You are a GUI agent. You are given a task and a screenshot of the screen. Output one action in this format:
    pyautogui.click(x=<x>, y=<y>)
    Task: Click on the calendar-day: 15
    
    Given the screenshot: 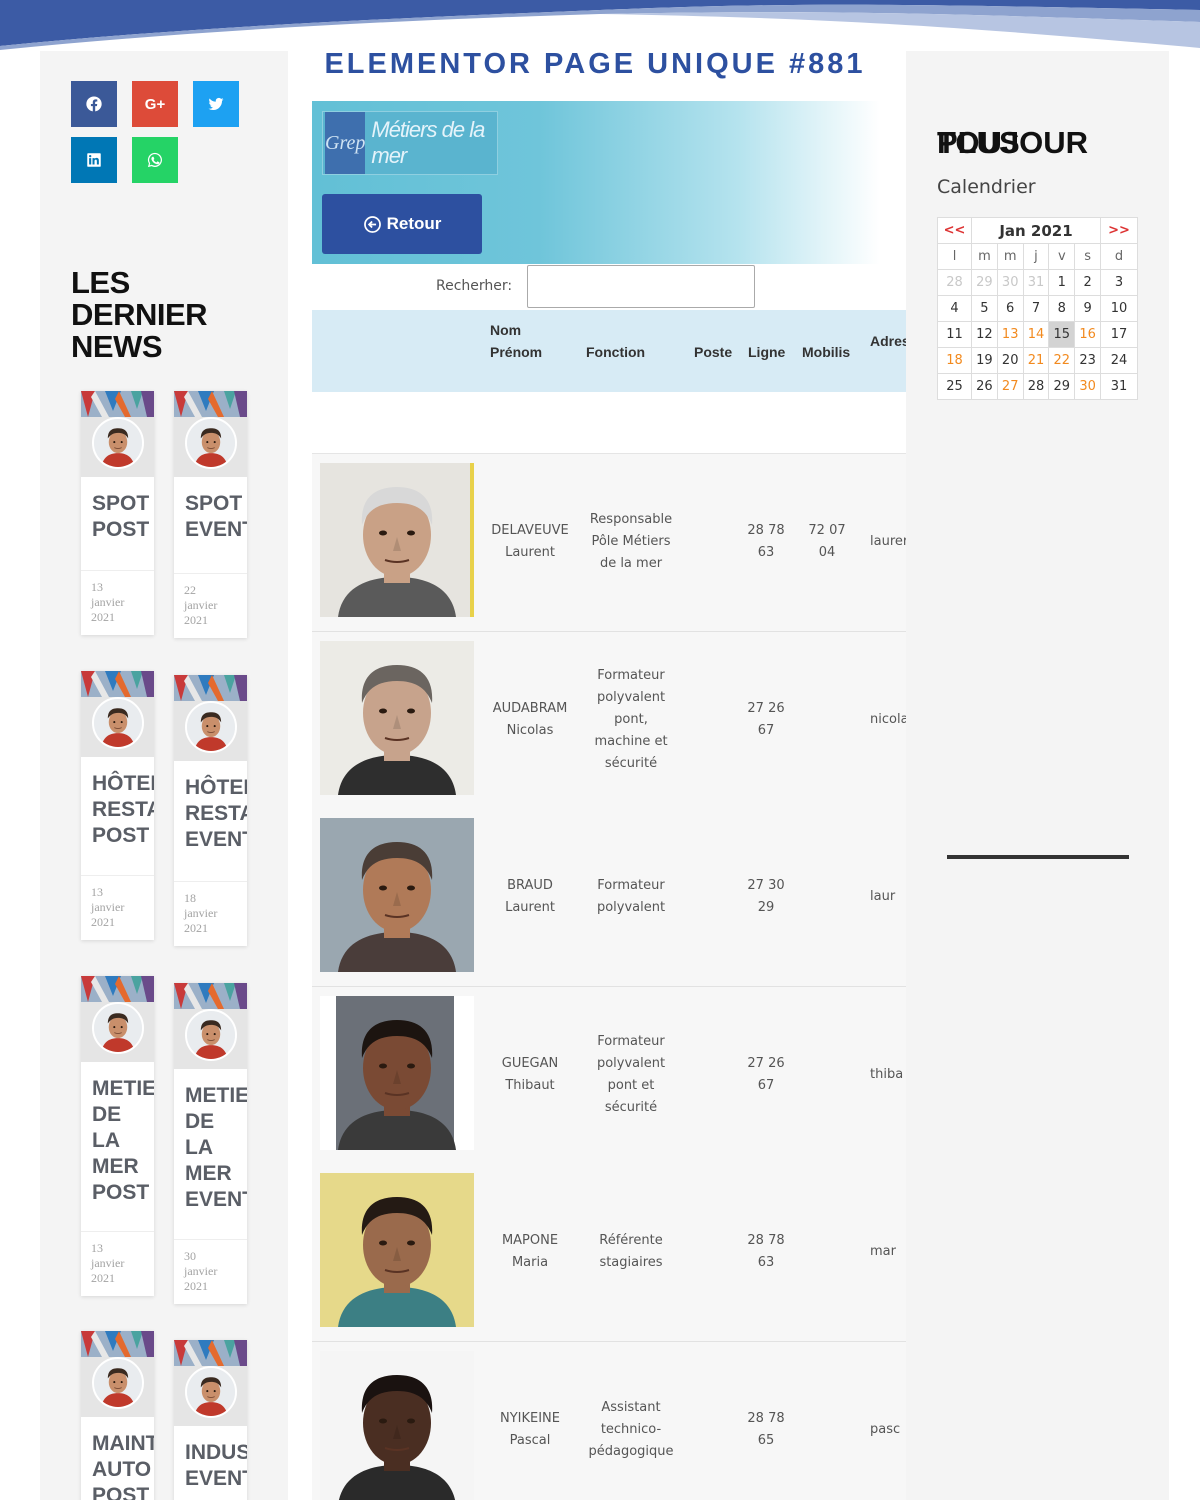 What is the action you would take?
    pyautogui.click(x=1062, y=334)
    